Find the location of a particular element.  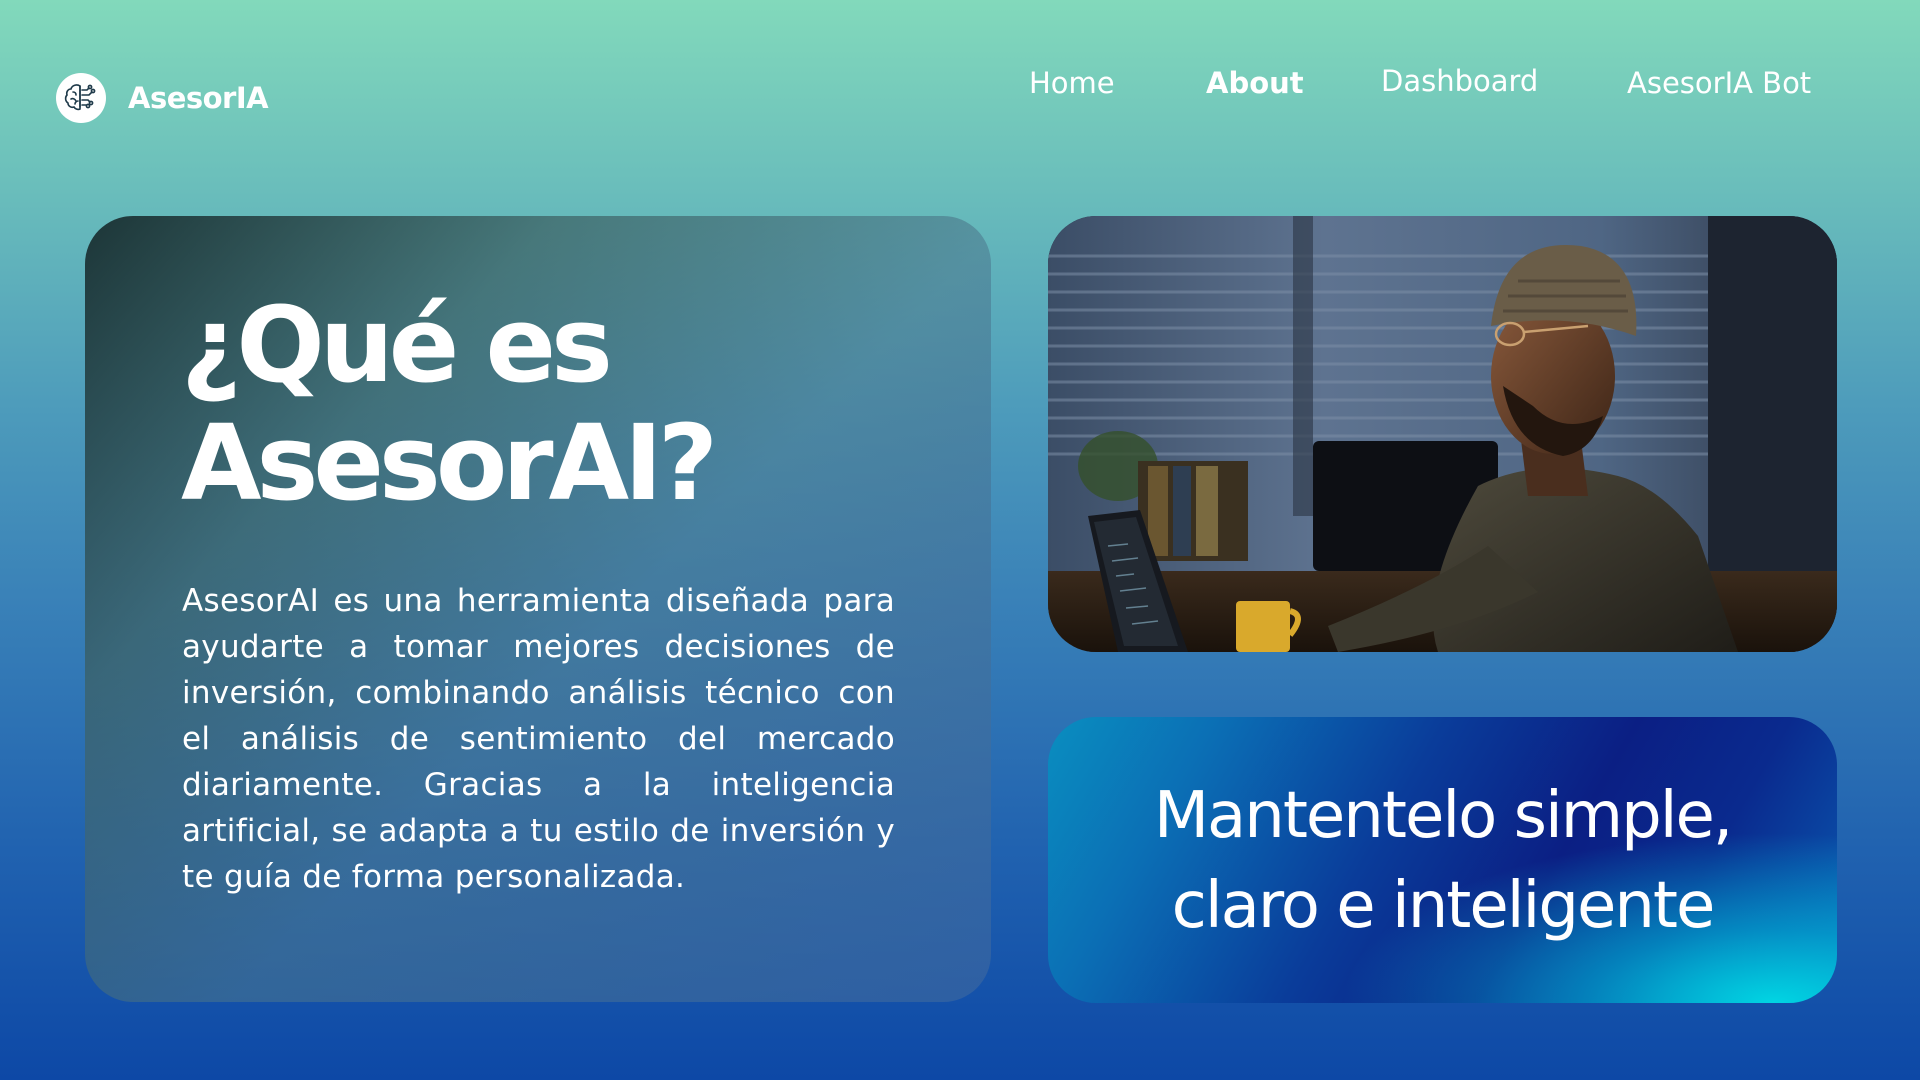

page-title: ¿Qué es AsesorAI? is located at coordinates (449, 404).